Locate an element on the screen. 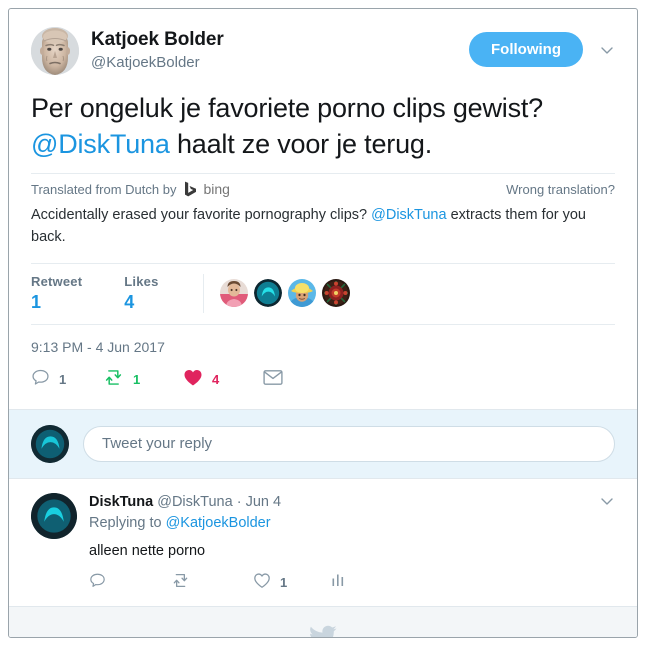 This screenshot has height=646, width=646. reply-composer is located at coordinates (323, 443).